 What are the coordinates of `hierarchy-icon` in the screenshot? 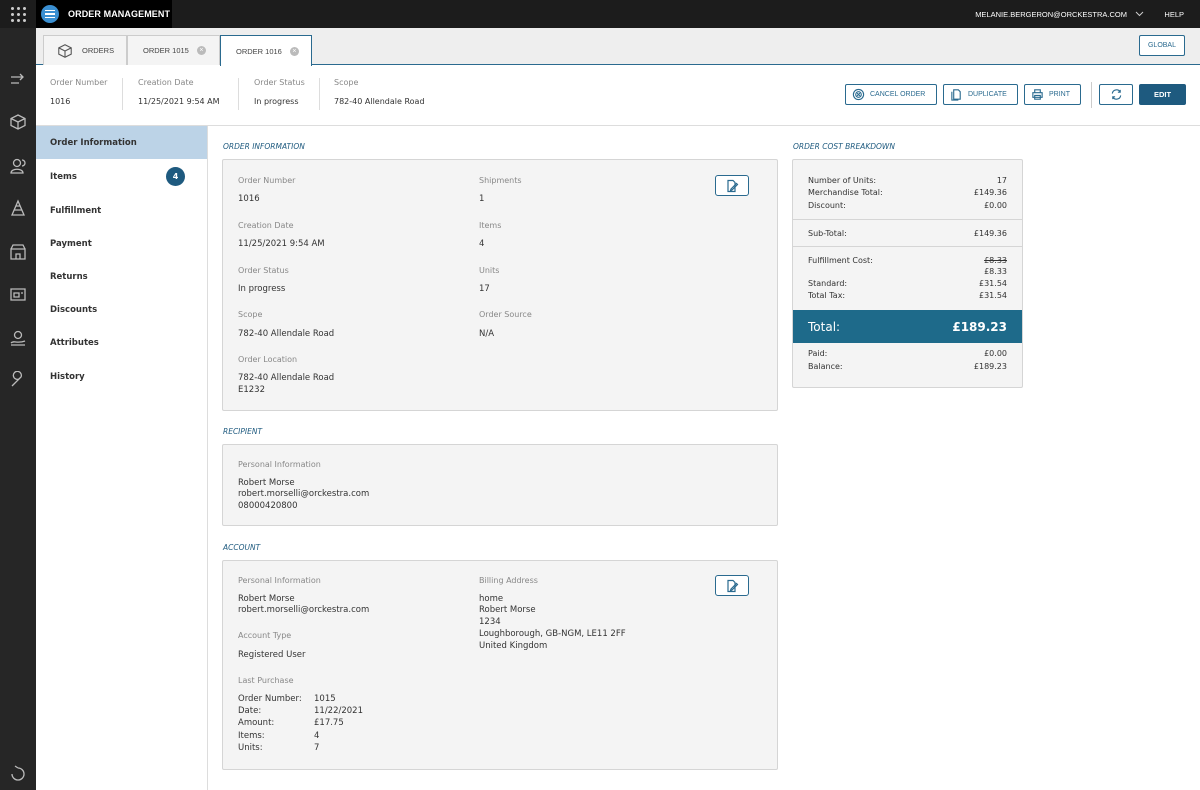 It's located at (18, 208).